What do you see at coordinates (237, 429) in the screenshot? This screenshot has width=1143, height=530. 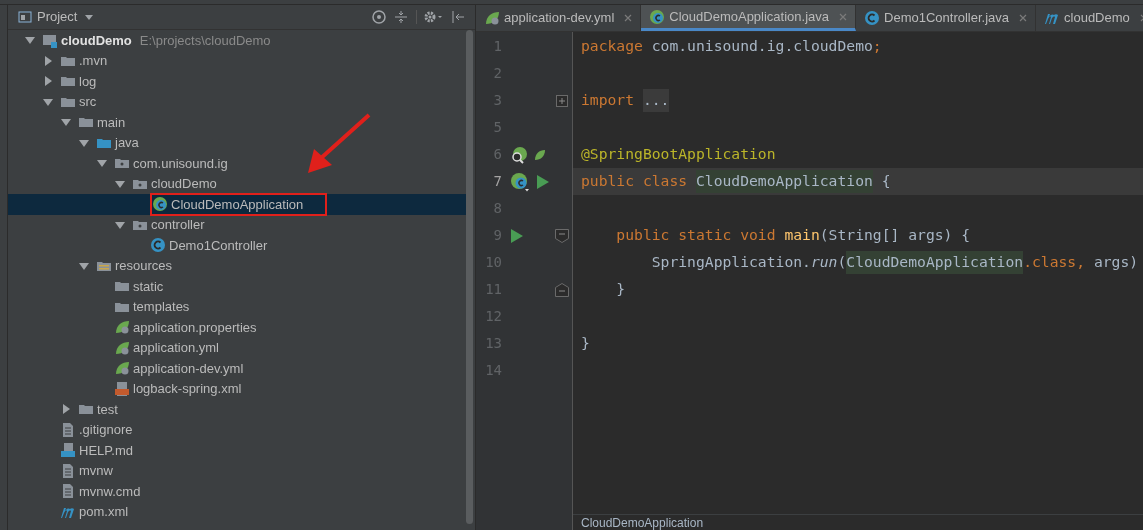 I see `tree-row: .gitignore` at bounding box center [237, 429].